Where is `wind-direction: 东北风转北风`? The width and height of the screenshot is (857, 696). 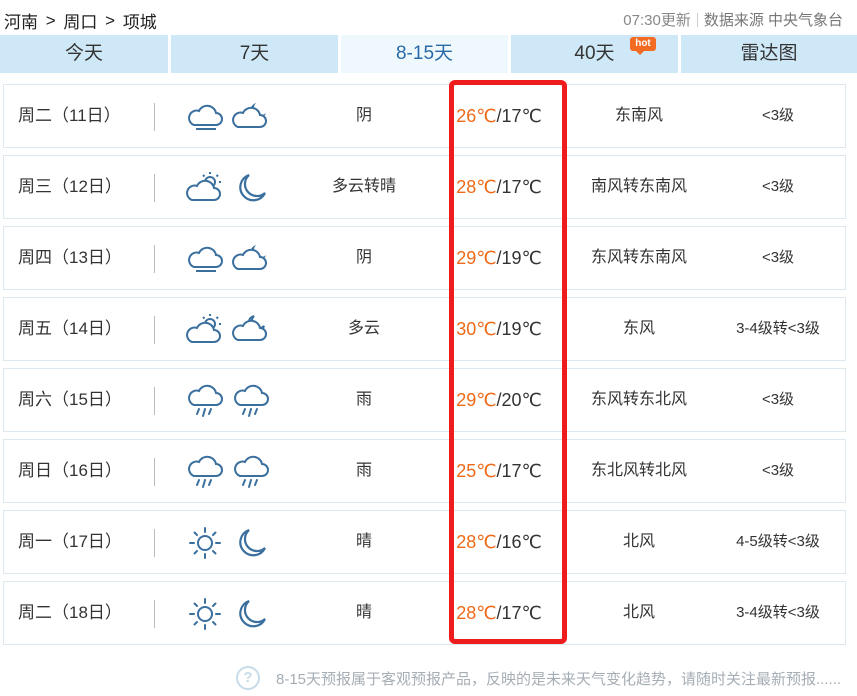 wind-direction: 东北风转北风 is located at coordinates (638, 470).